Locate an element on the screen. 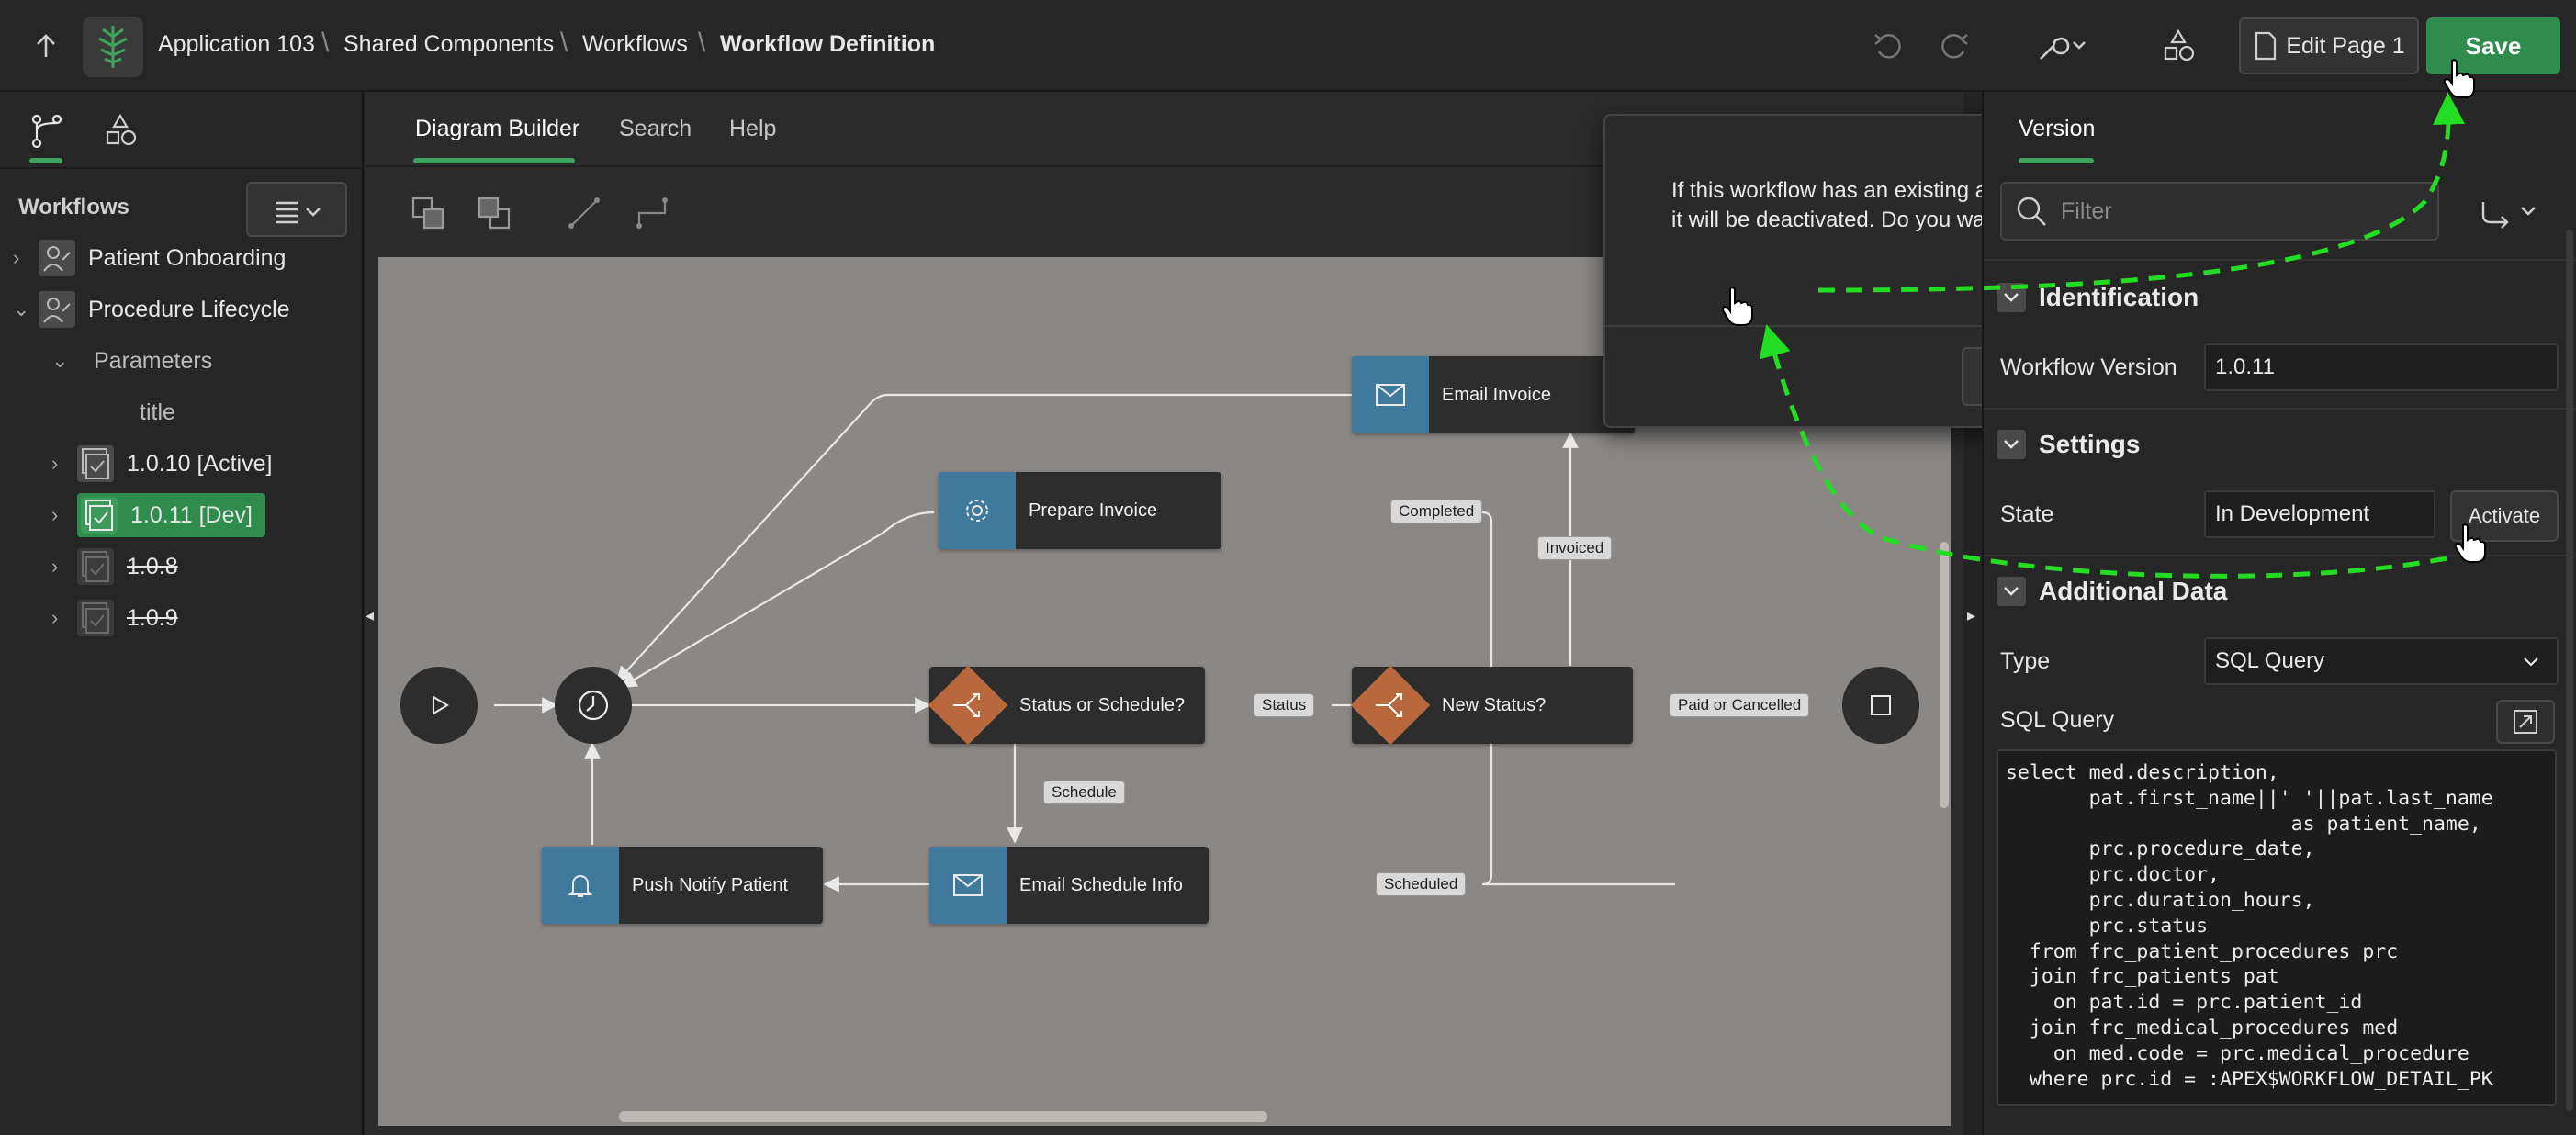 Image resolution: width=2576 pixels, height=1135 pixels. tree-item-label: Procedure Lifecycle is located at coordinates (189, 309).